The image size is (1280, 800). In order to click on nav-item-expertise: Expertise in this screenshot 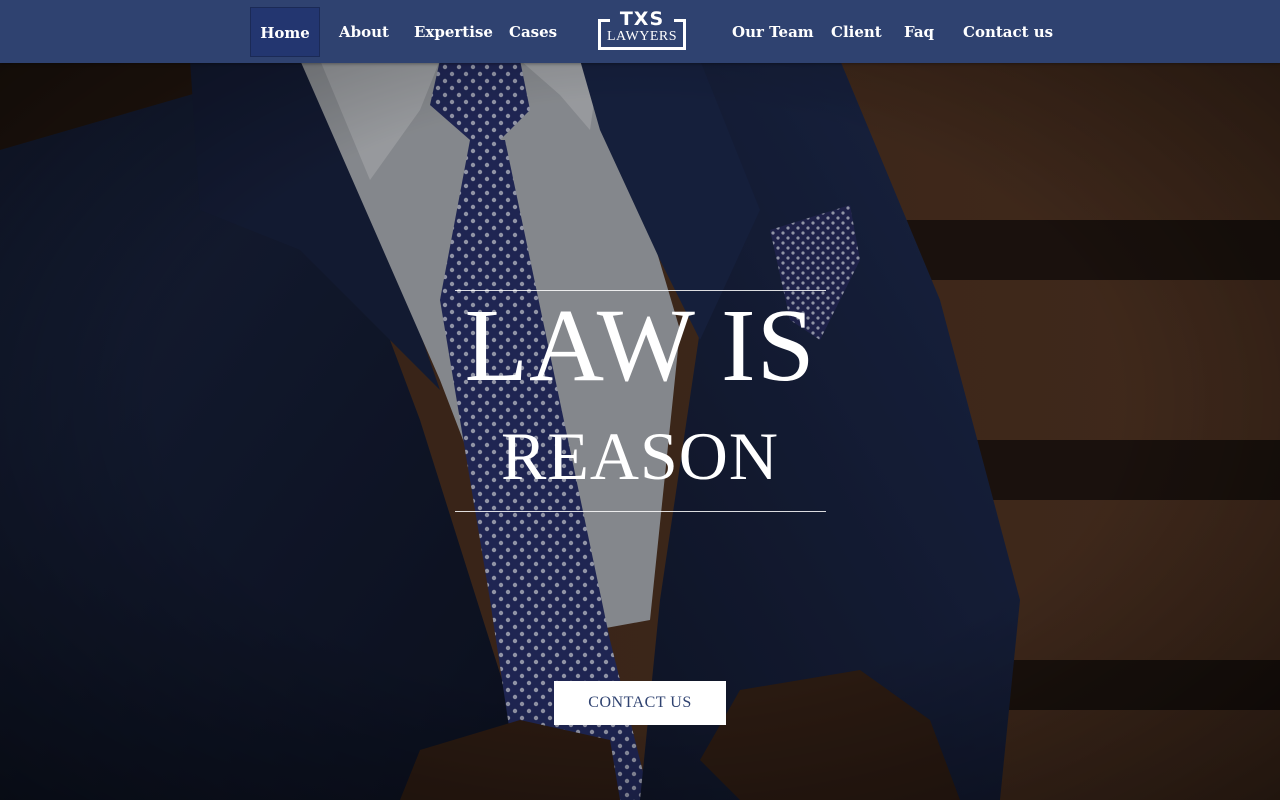, I will do `click(453, 32)`.